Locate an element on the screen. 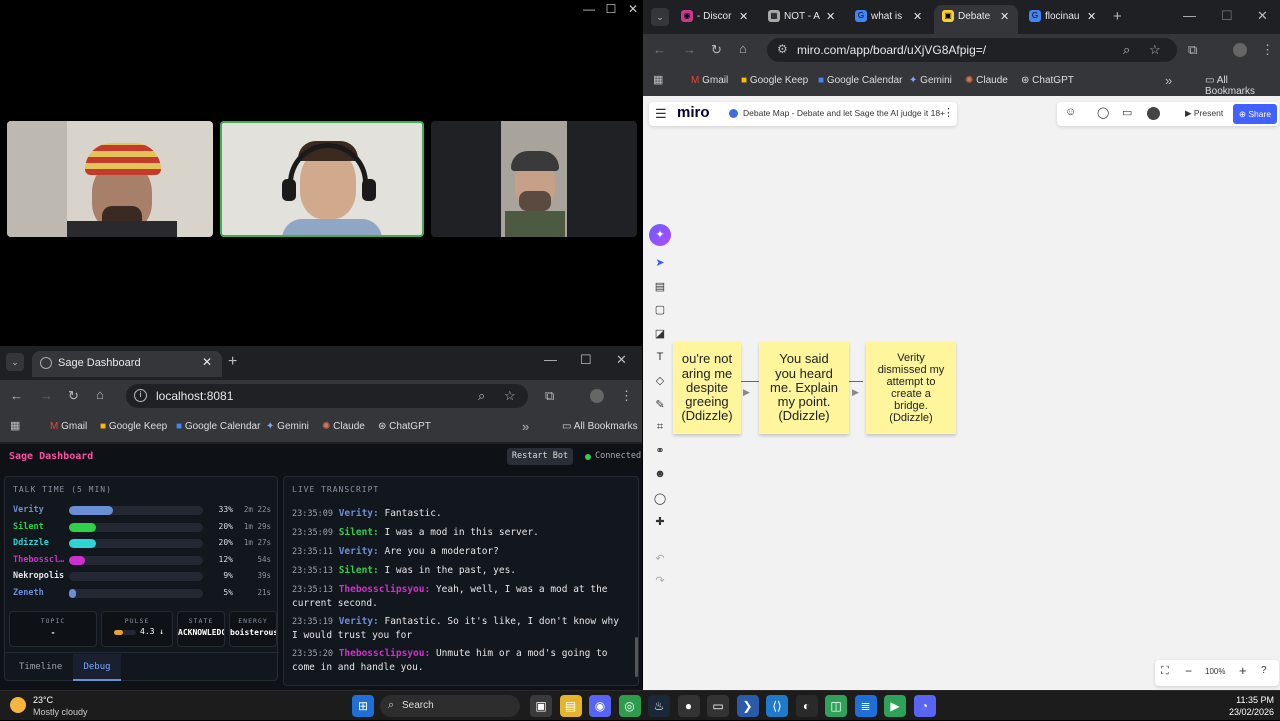 Image resolution: width=1280 pixels, height=721 pixels. browser-tab: ▦ NOT - A ✕ is located at coordinates (802, 17).